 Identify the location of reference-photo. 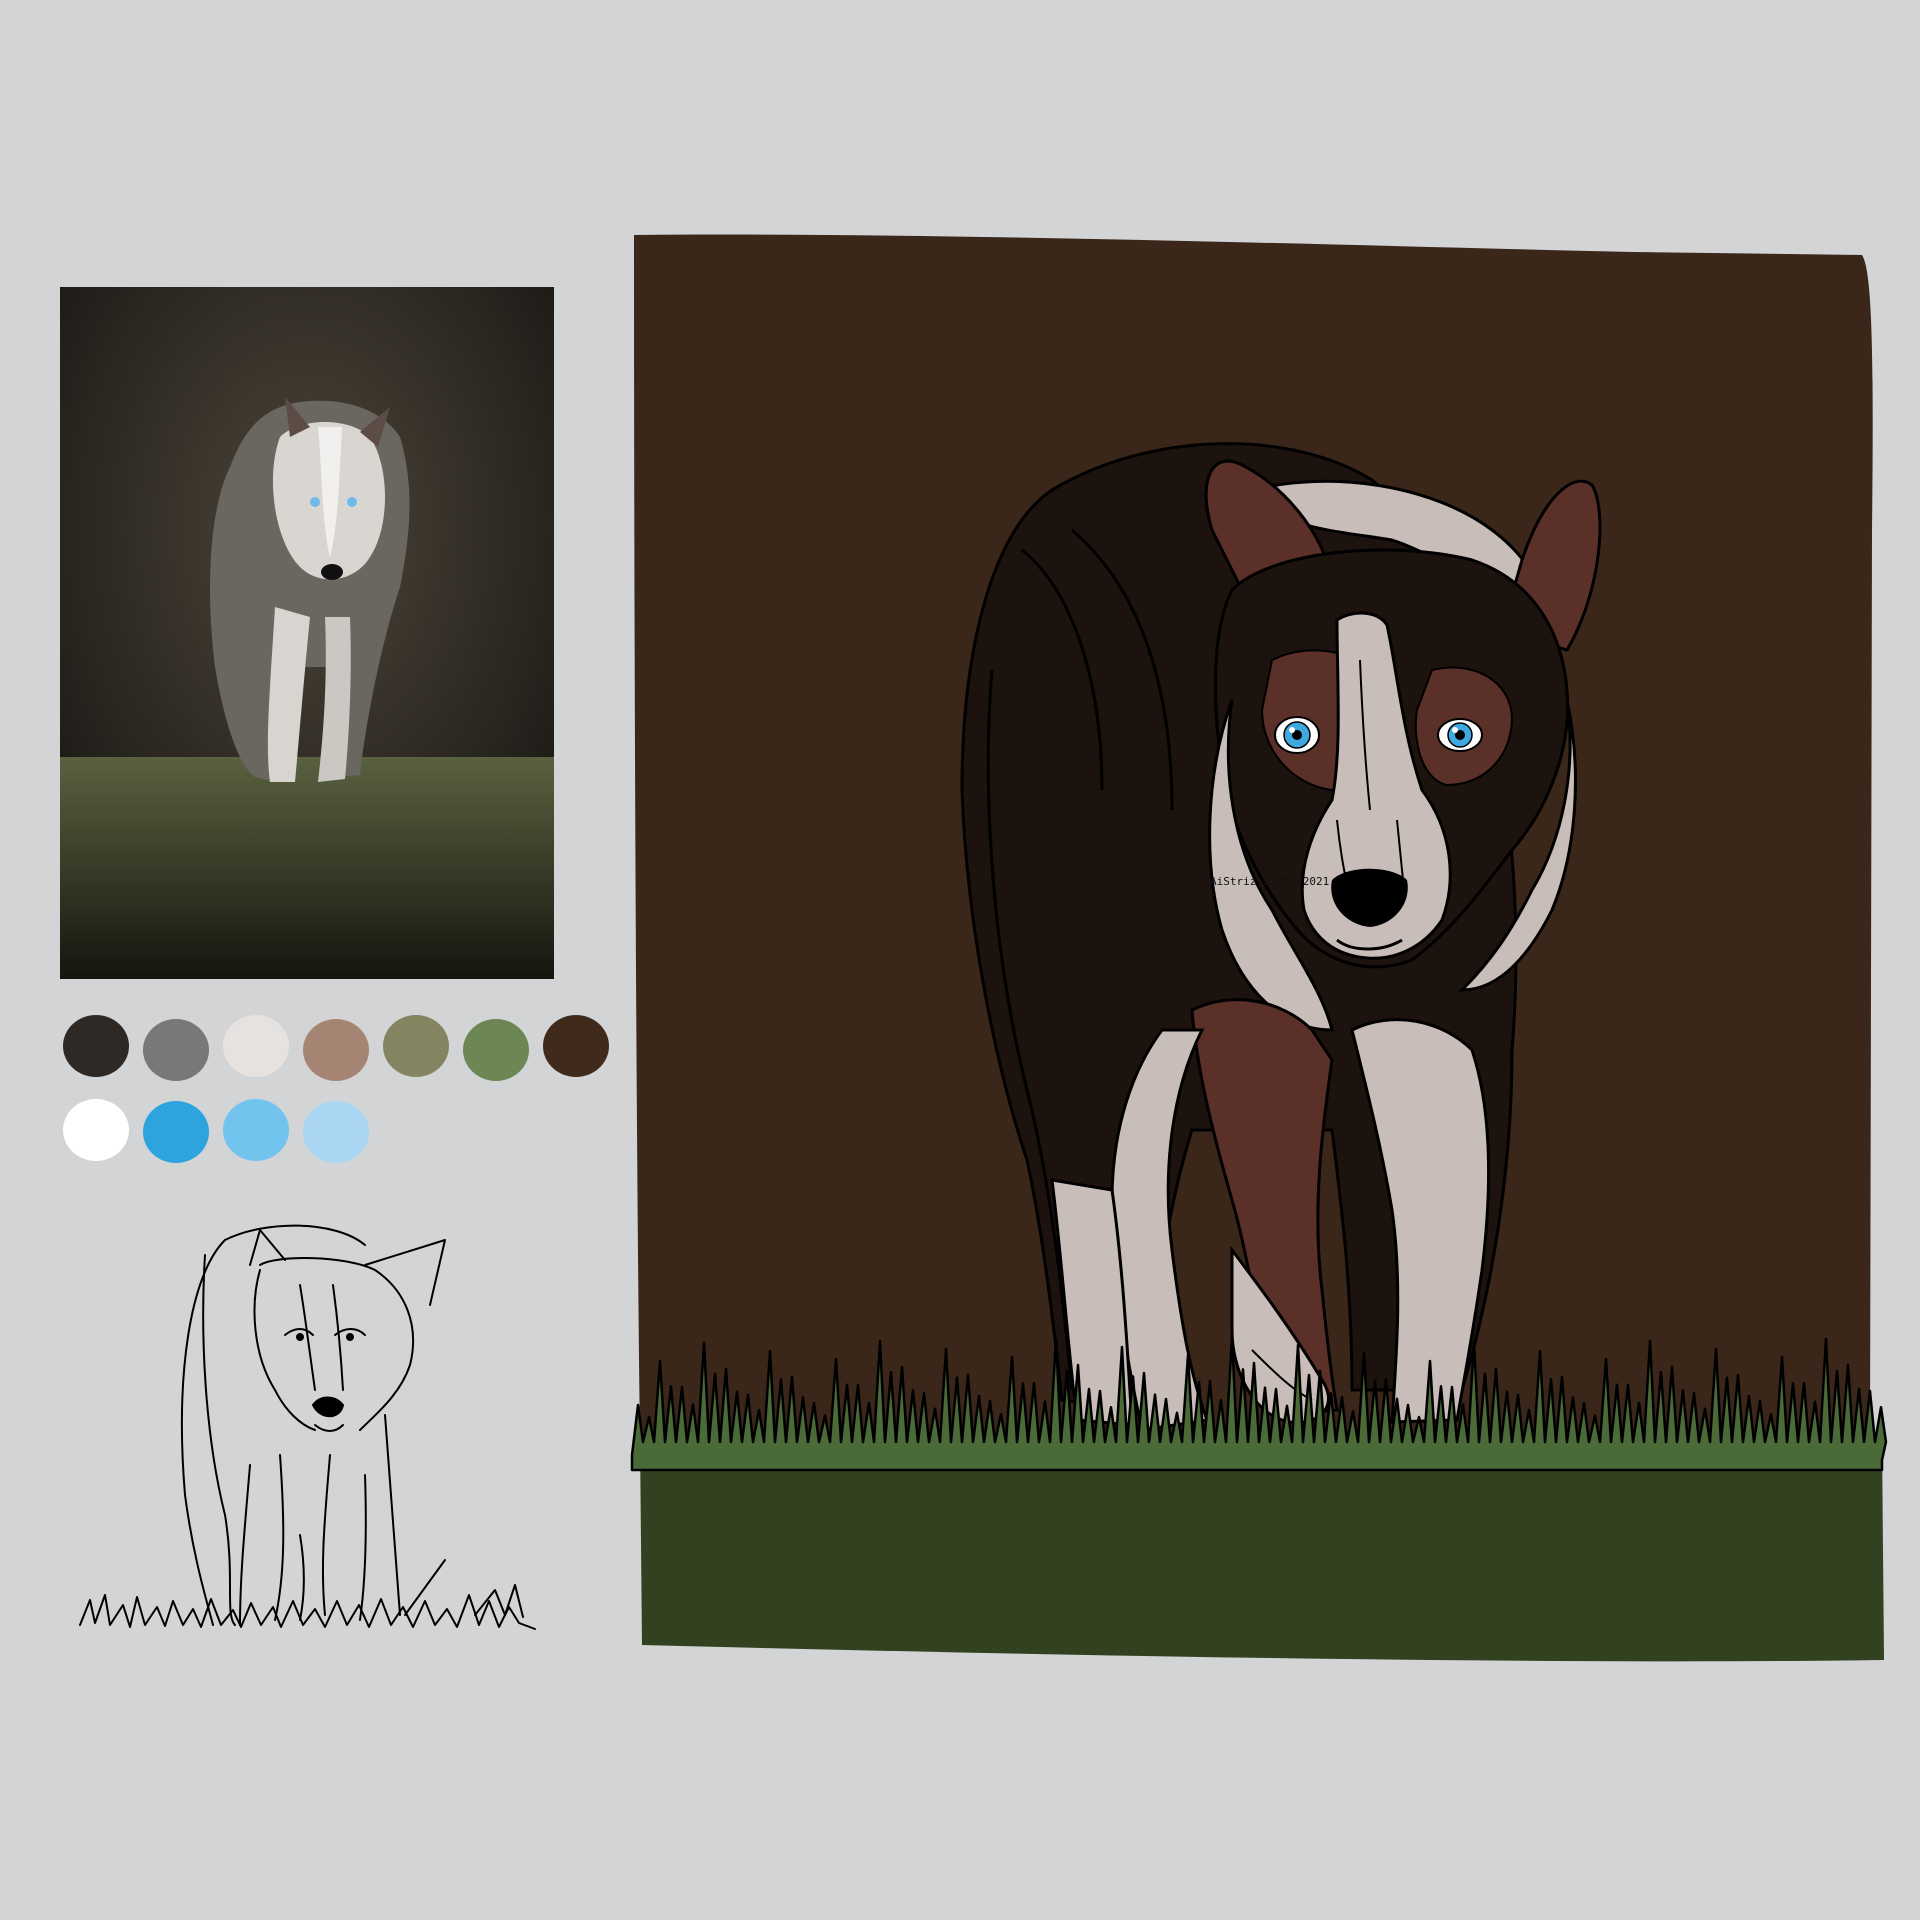
(307, 633).